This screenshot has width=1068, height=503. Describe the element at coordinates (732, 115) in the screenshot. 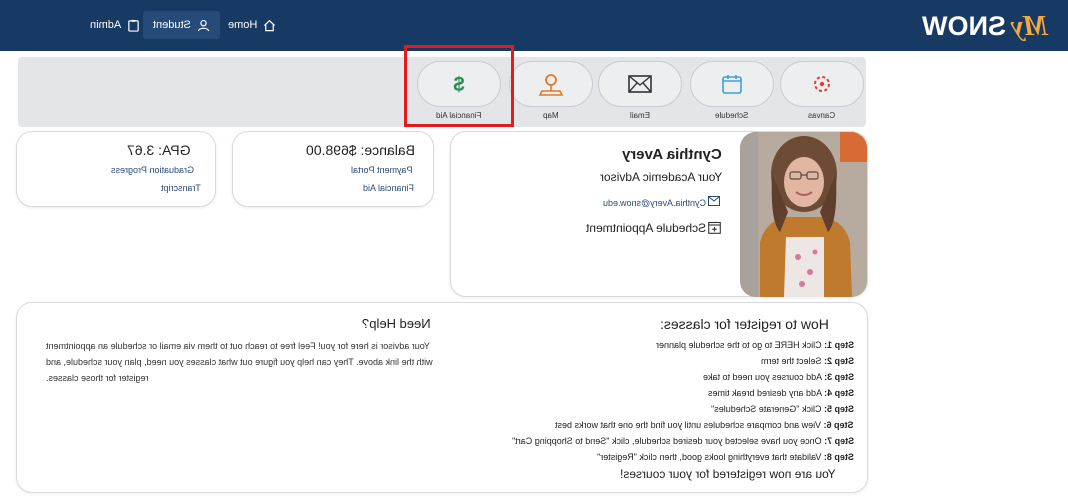

I see `quick-link-label: Schedule` at that location.